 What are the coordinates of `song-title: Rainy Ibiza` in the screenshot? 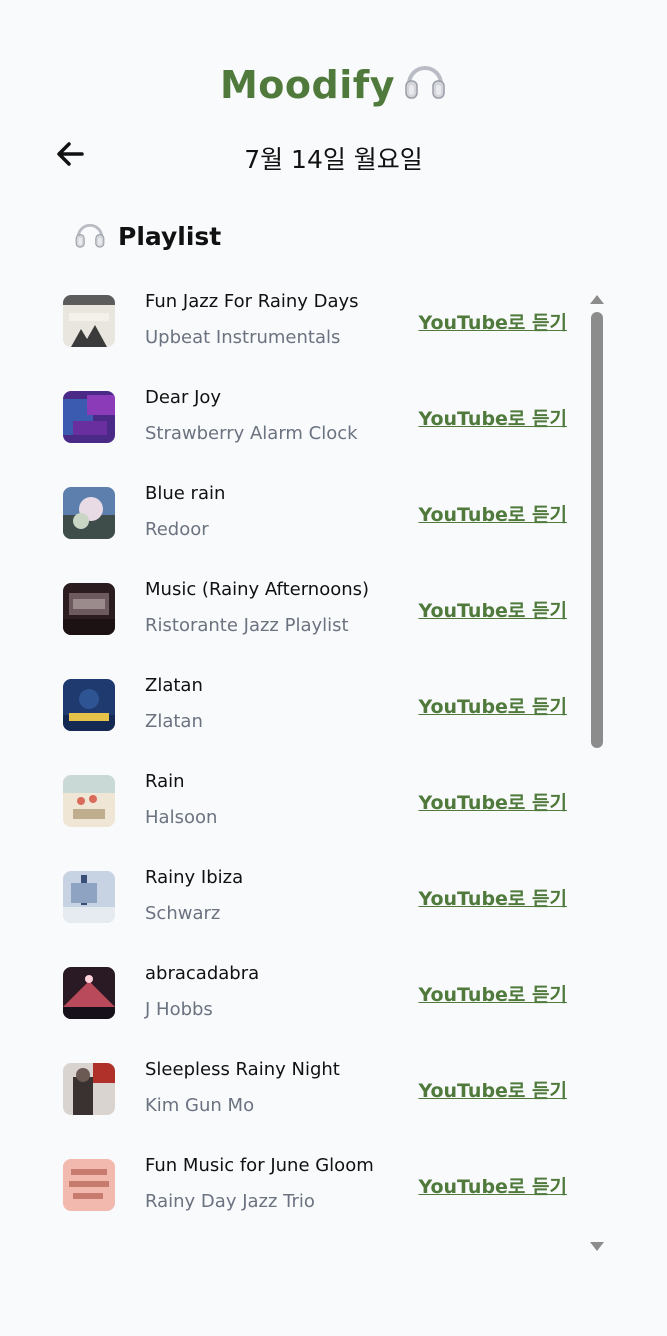 It's located at (194, 877).